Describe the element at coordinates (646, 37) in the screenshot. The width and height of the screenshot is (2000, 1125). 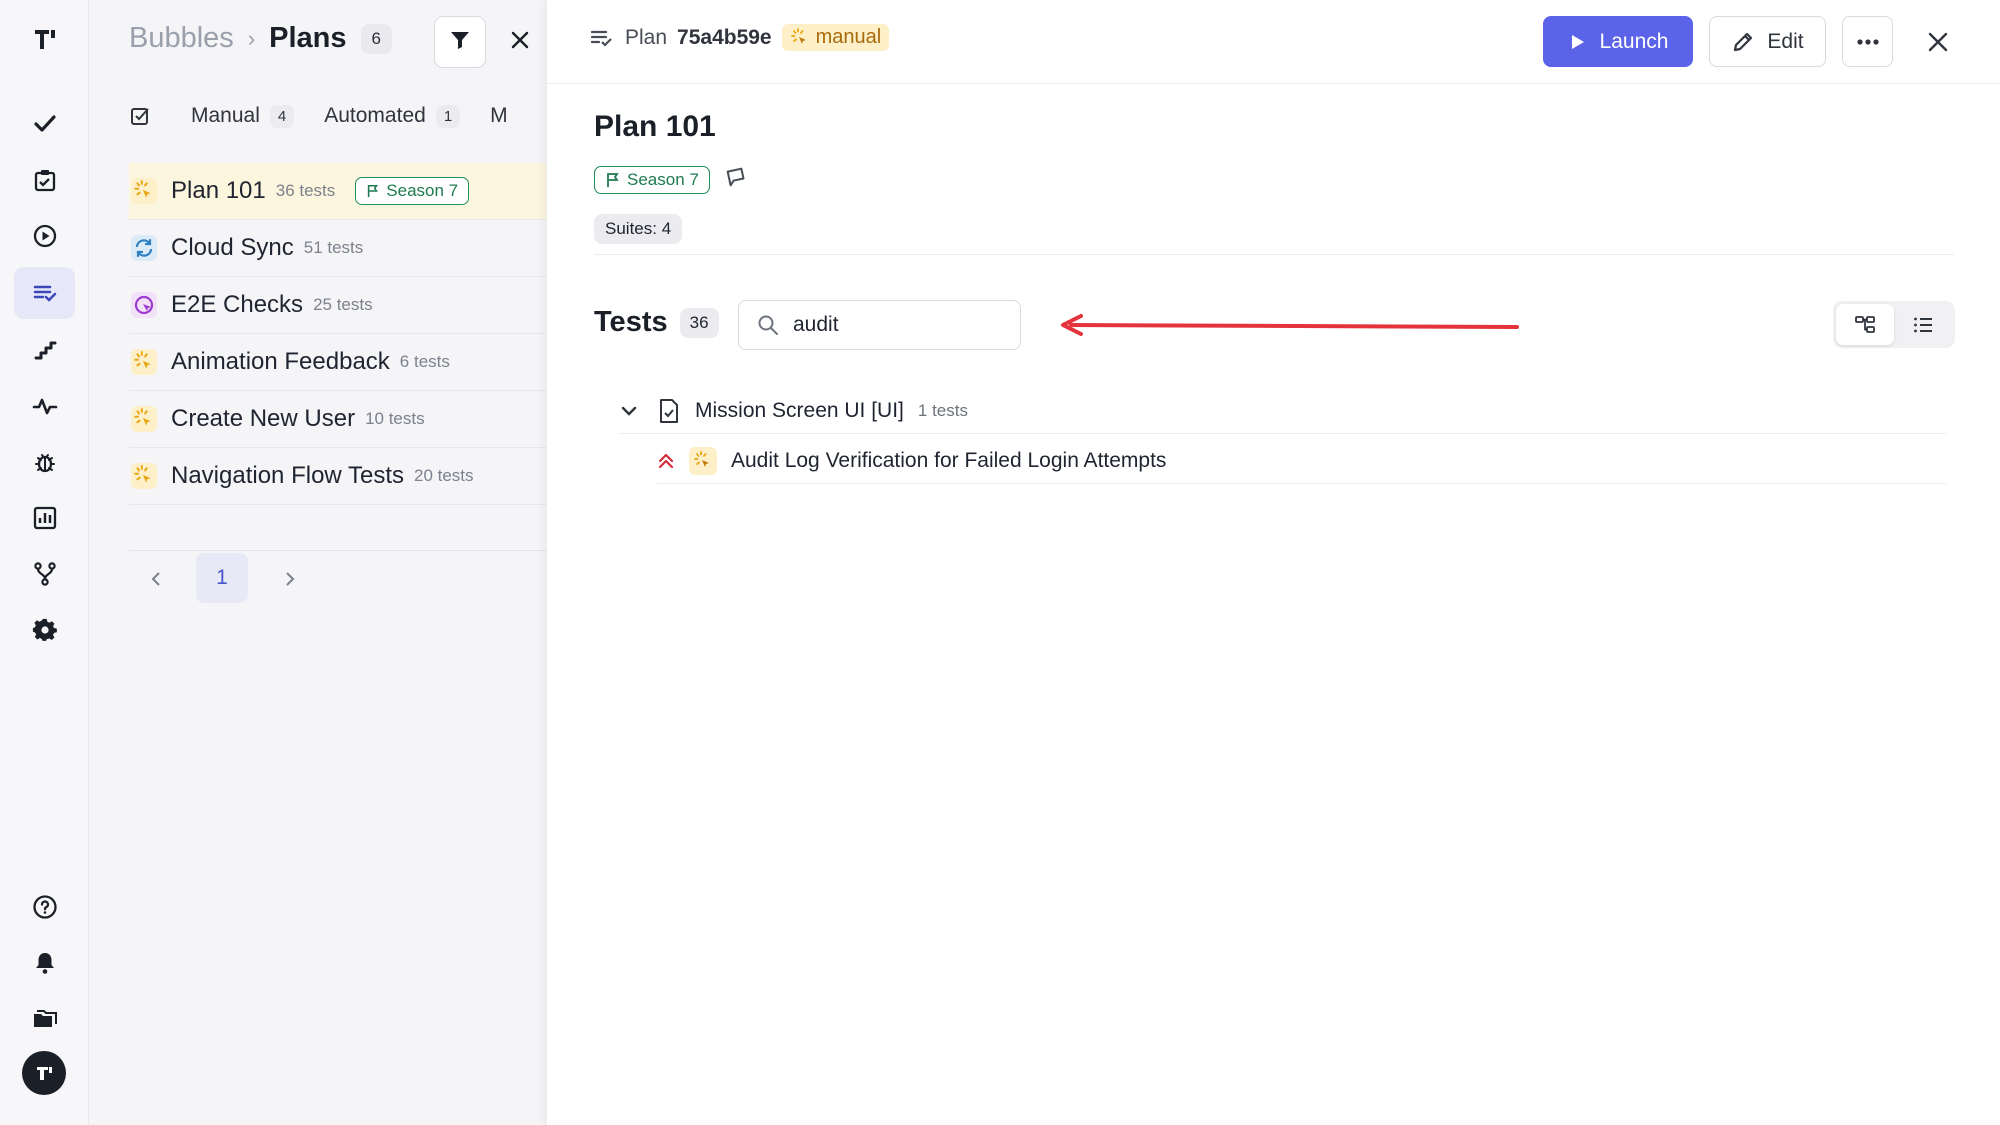
I see `plan-label: Plan` at that location.